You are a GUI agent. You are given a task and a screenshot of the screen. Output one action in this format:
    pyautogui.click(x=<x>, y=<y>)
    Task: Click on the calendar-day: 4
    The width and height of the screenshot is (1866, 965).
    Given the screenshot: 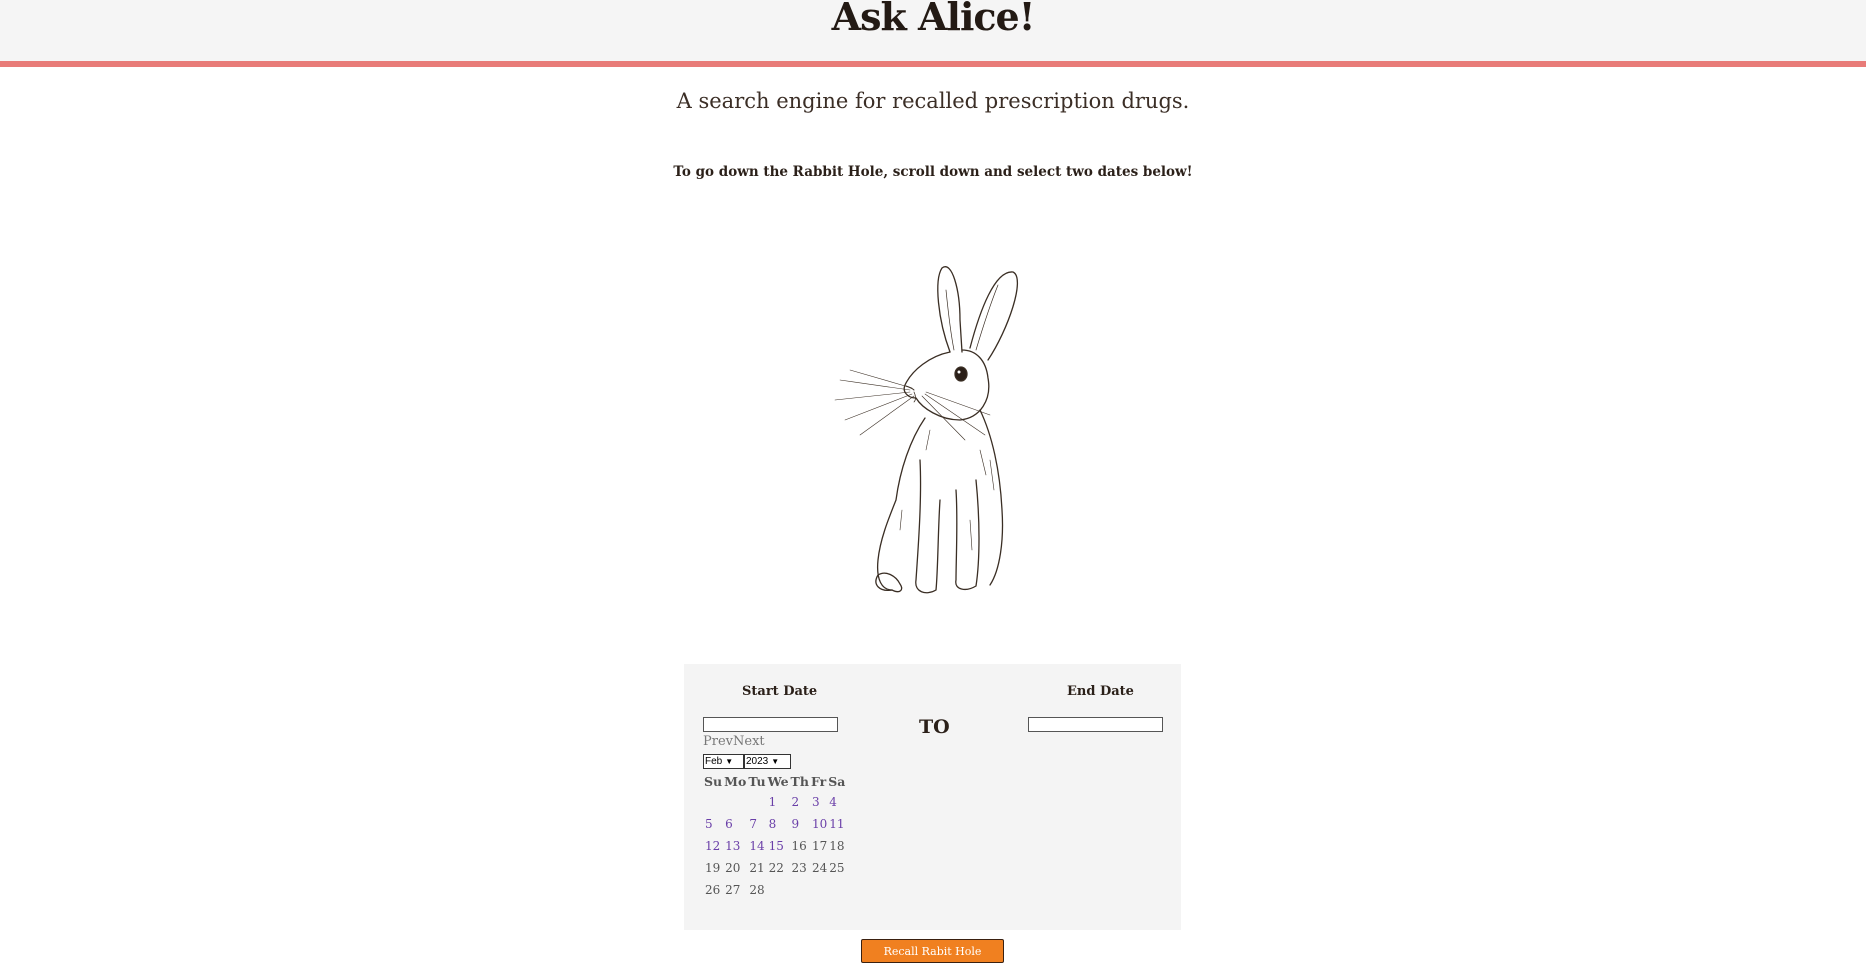 What is the action you would take?
    pyautogui.click(x=836, y=802)
    